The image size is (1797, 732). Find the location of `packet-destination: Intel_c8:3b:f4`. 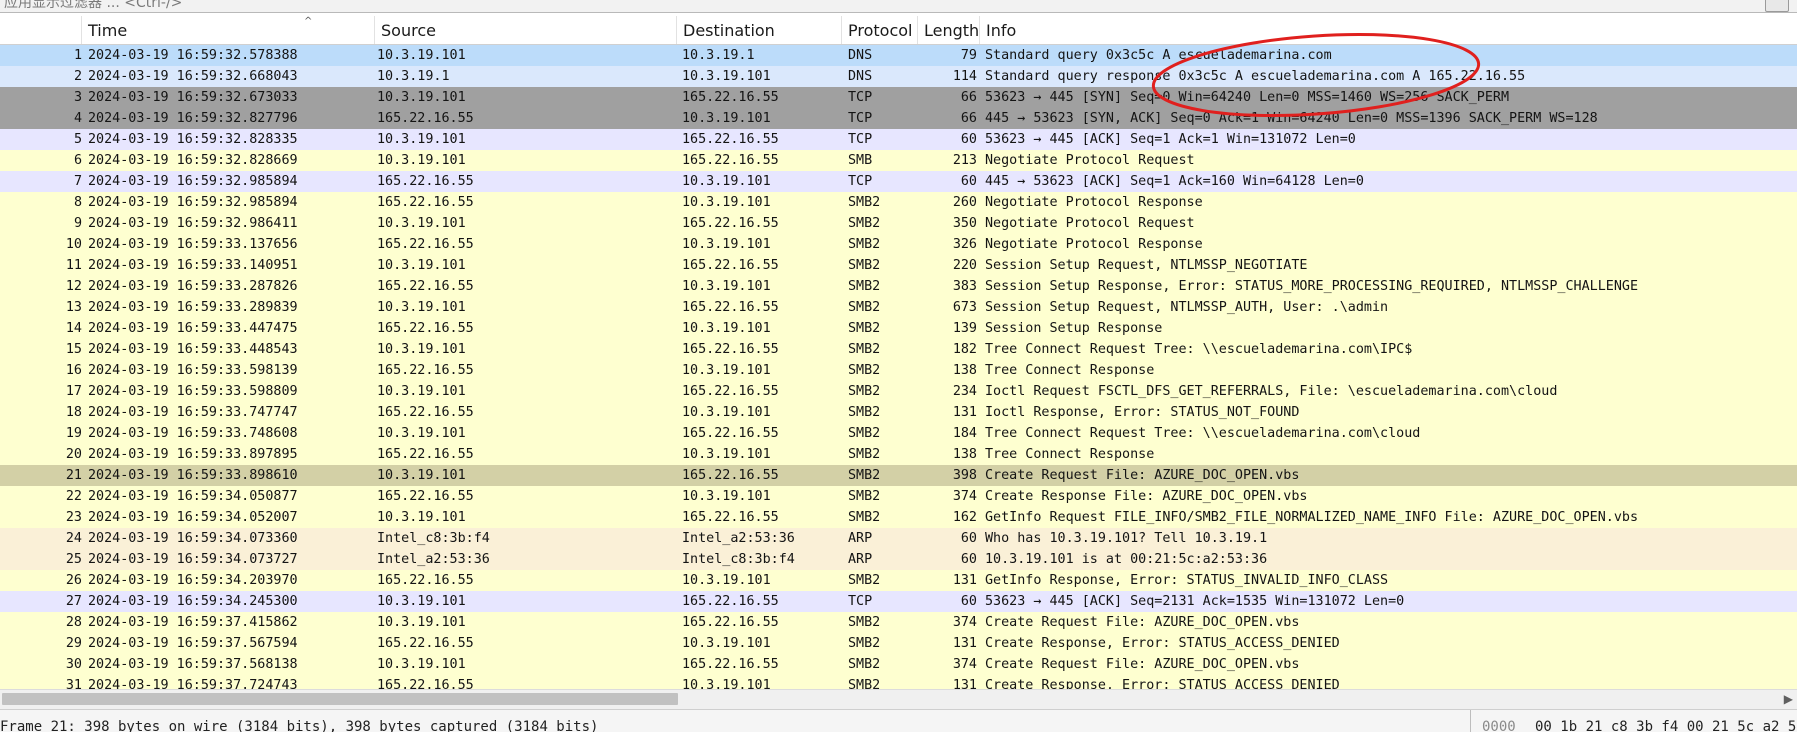

packet-destination: Intel_c8:3b:f4 is located at coordinates (738, 559).